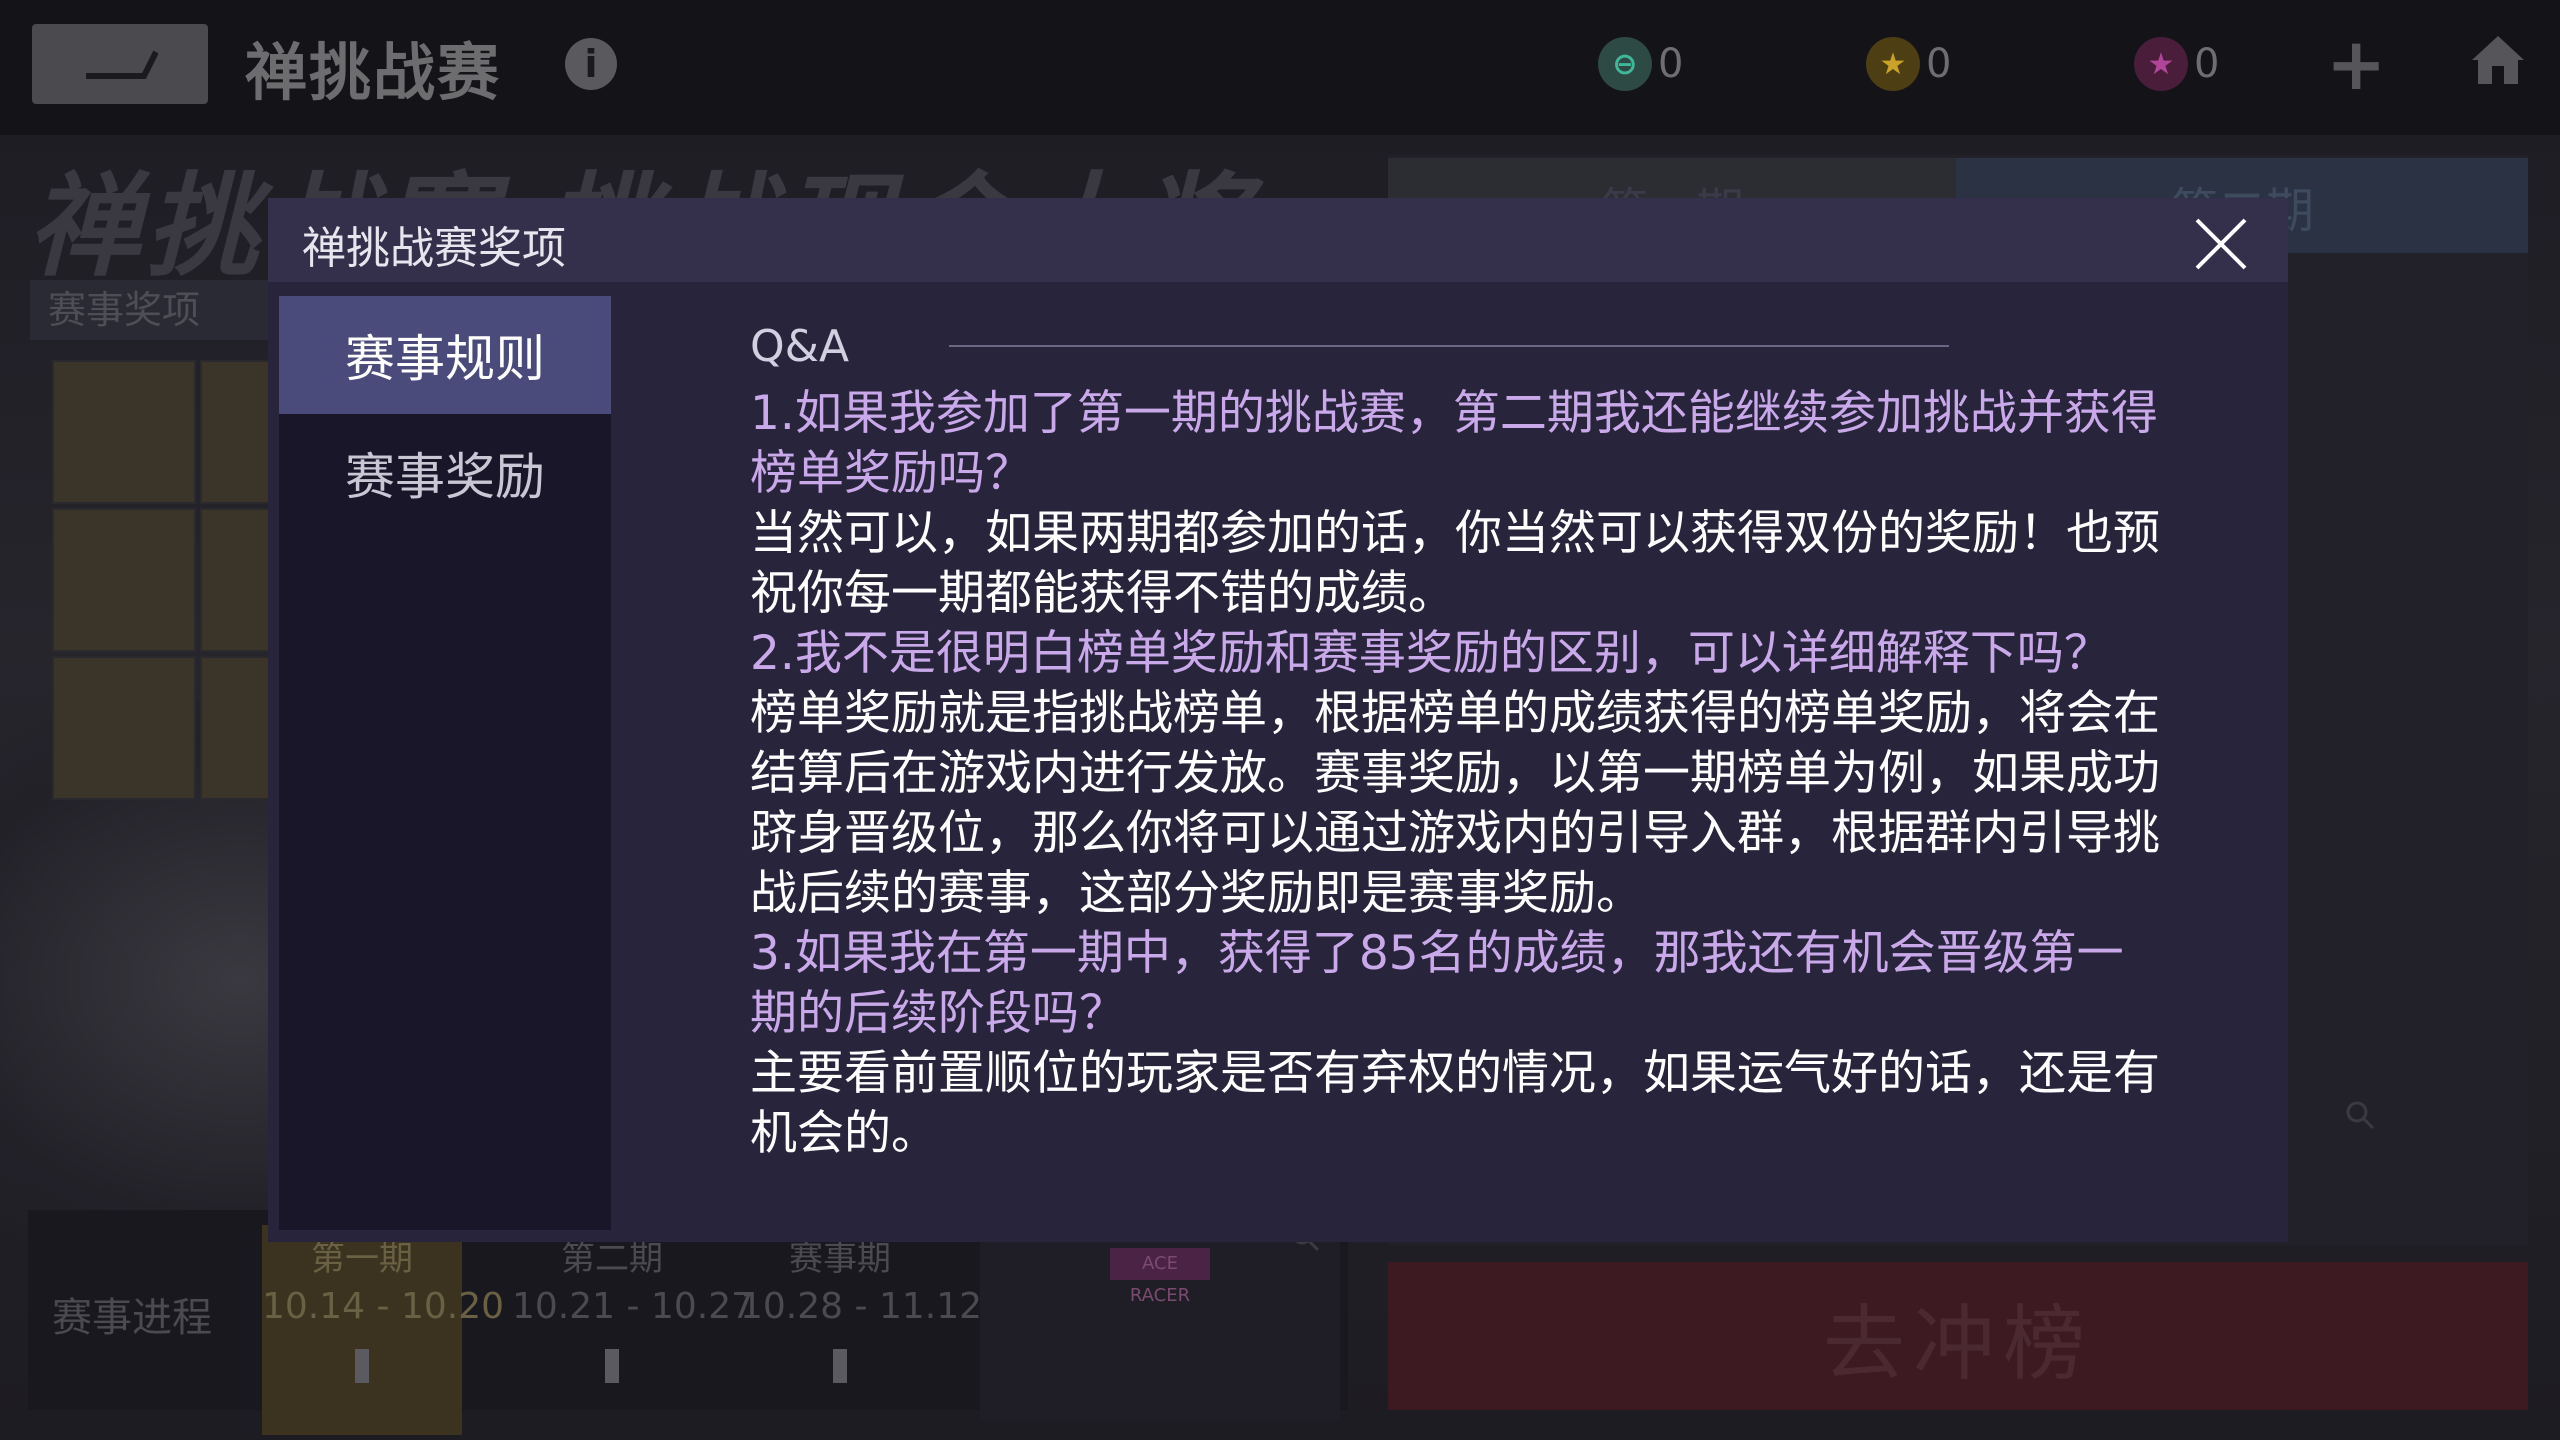 The height and width of the screenshot is (1440, 2560). I want to click on modal-title: 禅挑战赛奖项, so click(434, 248).